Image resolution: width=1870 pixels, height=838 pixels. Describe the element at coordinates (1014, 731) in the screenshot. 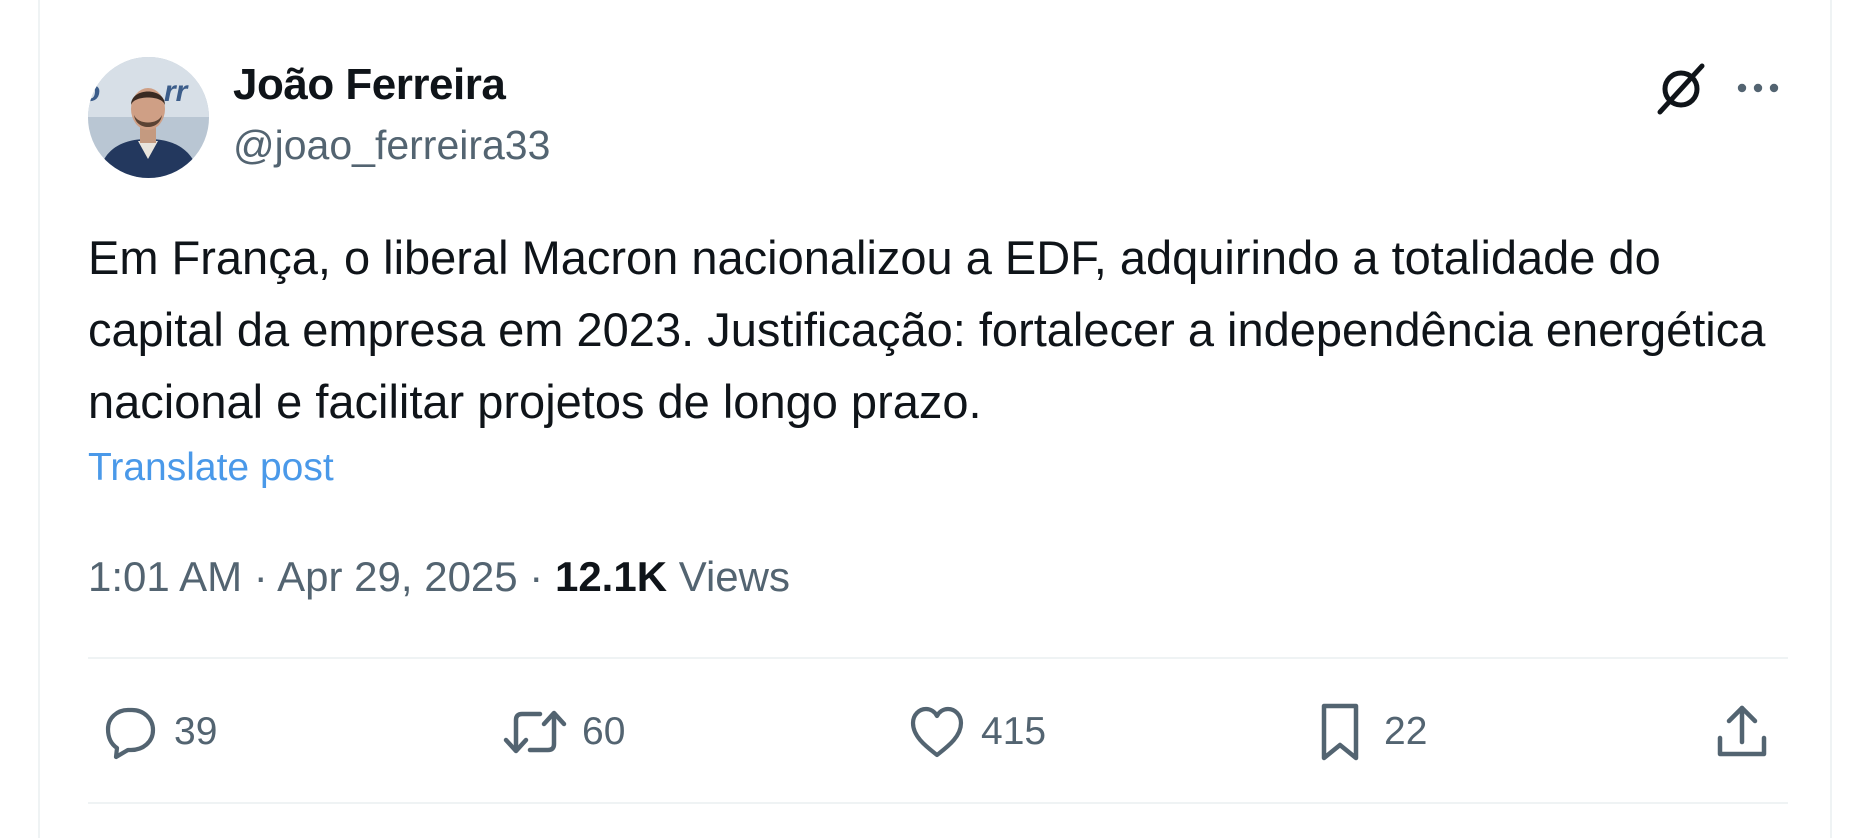

I see `like-count: 415` at that location.